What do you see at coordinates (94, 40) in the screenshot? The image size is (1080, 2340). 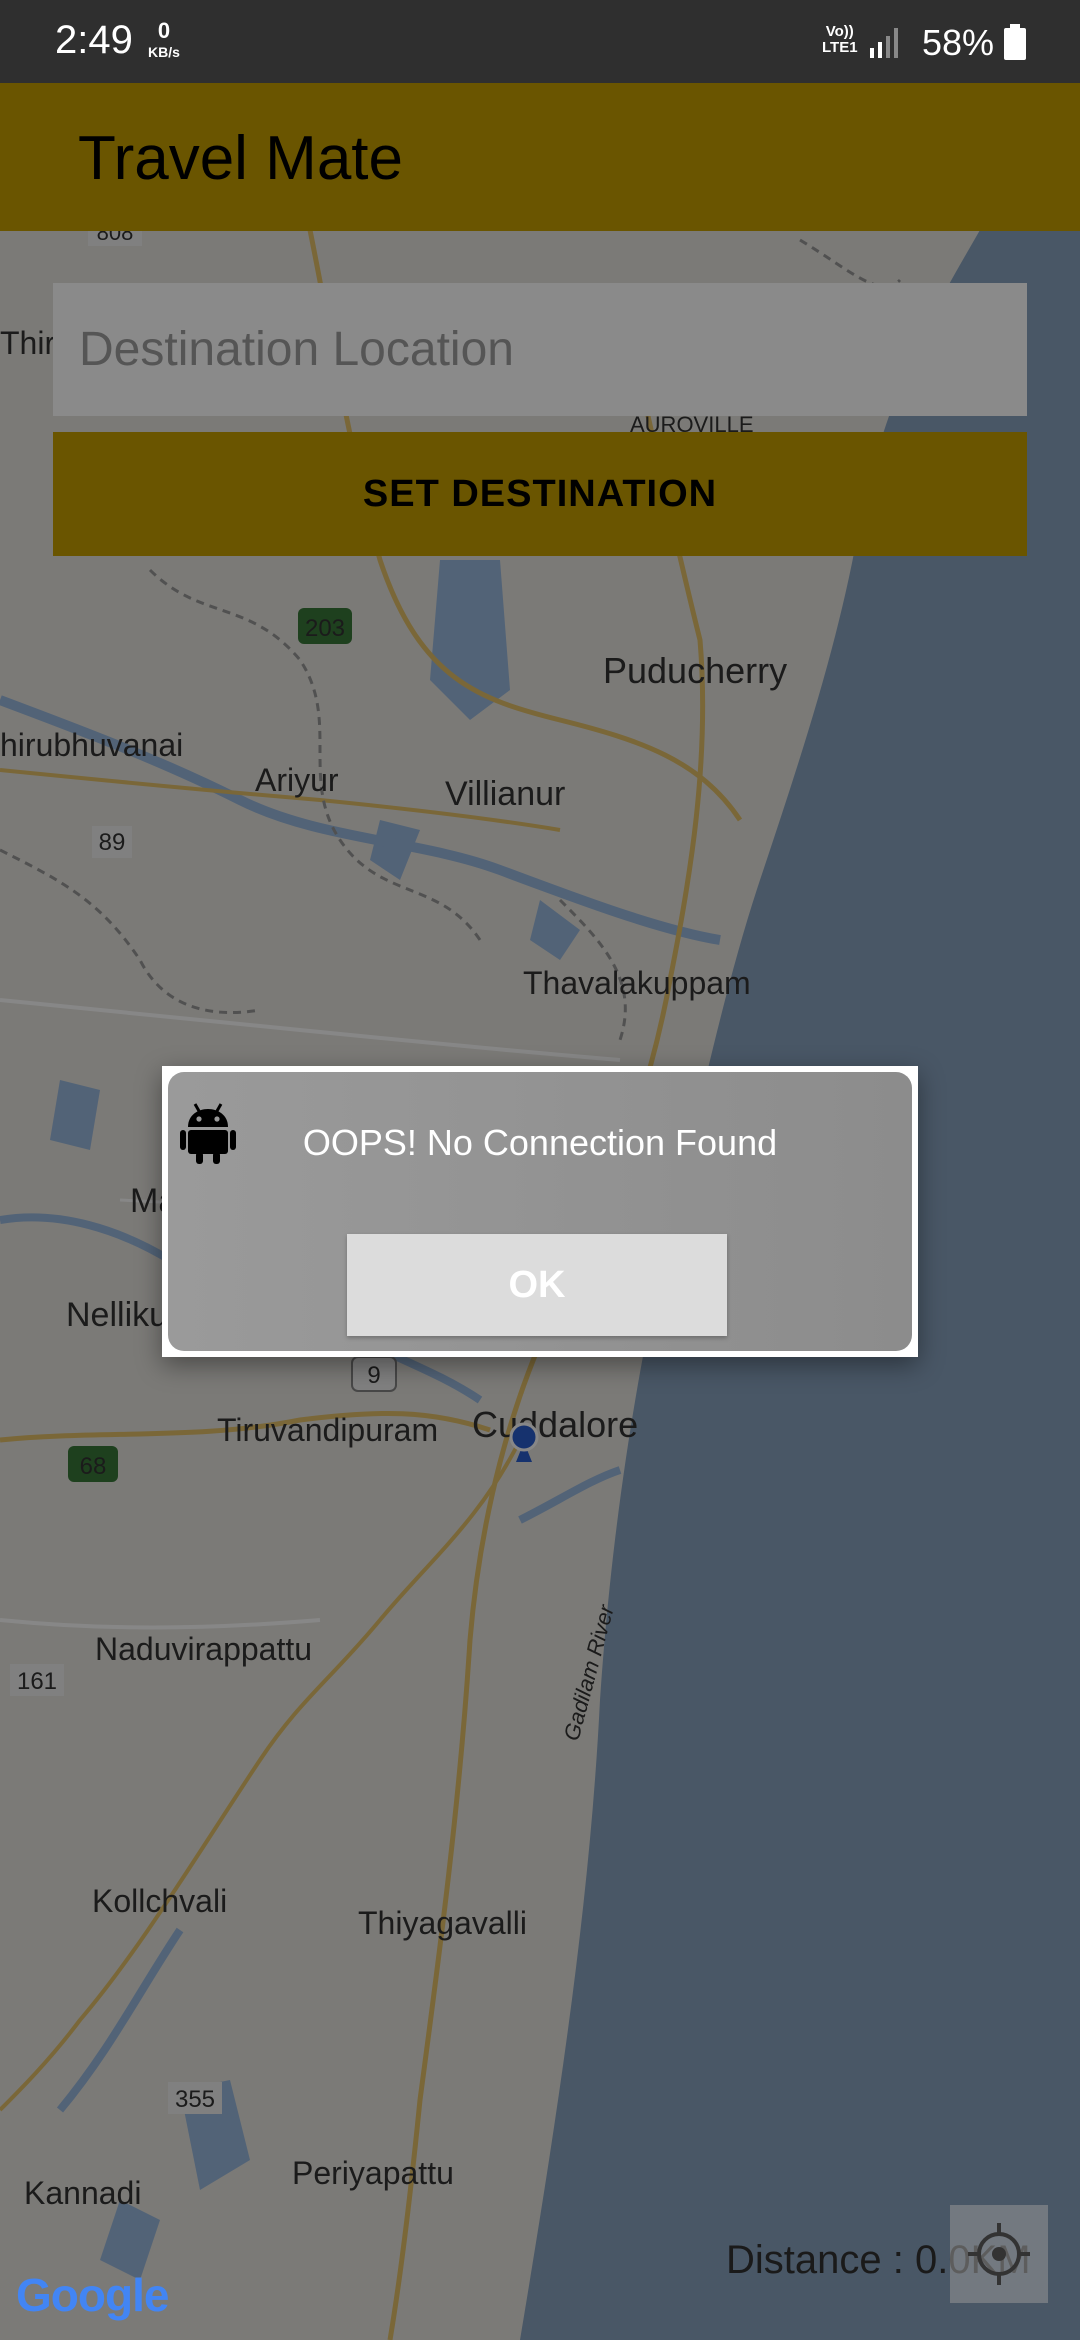 I see `status-time: 2:49` at bounding box center [94, 40].